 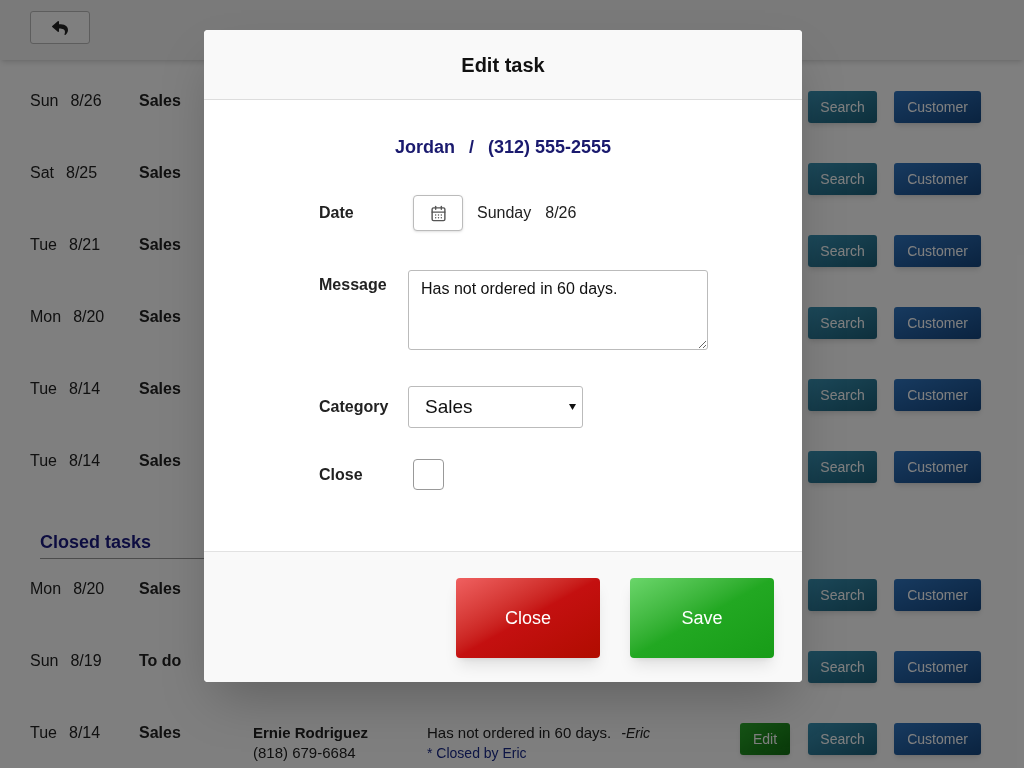 I want to click on close-checkbox, so click(x=428, y=474).